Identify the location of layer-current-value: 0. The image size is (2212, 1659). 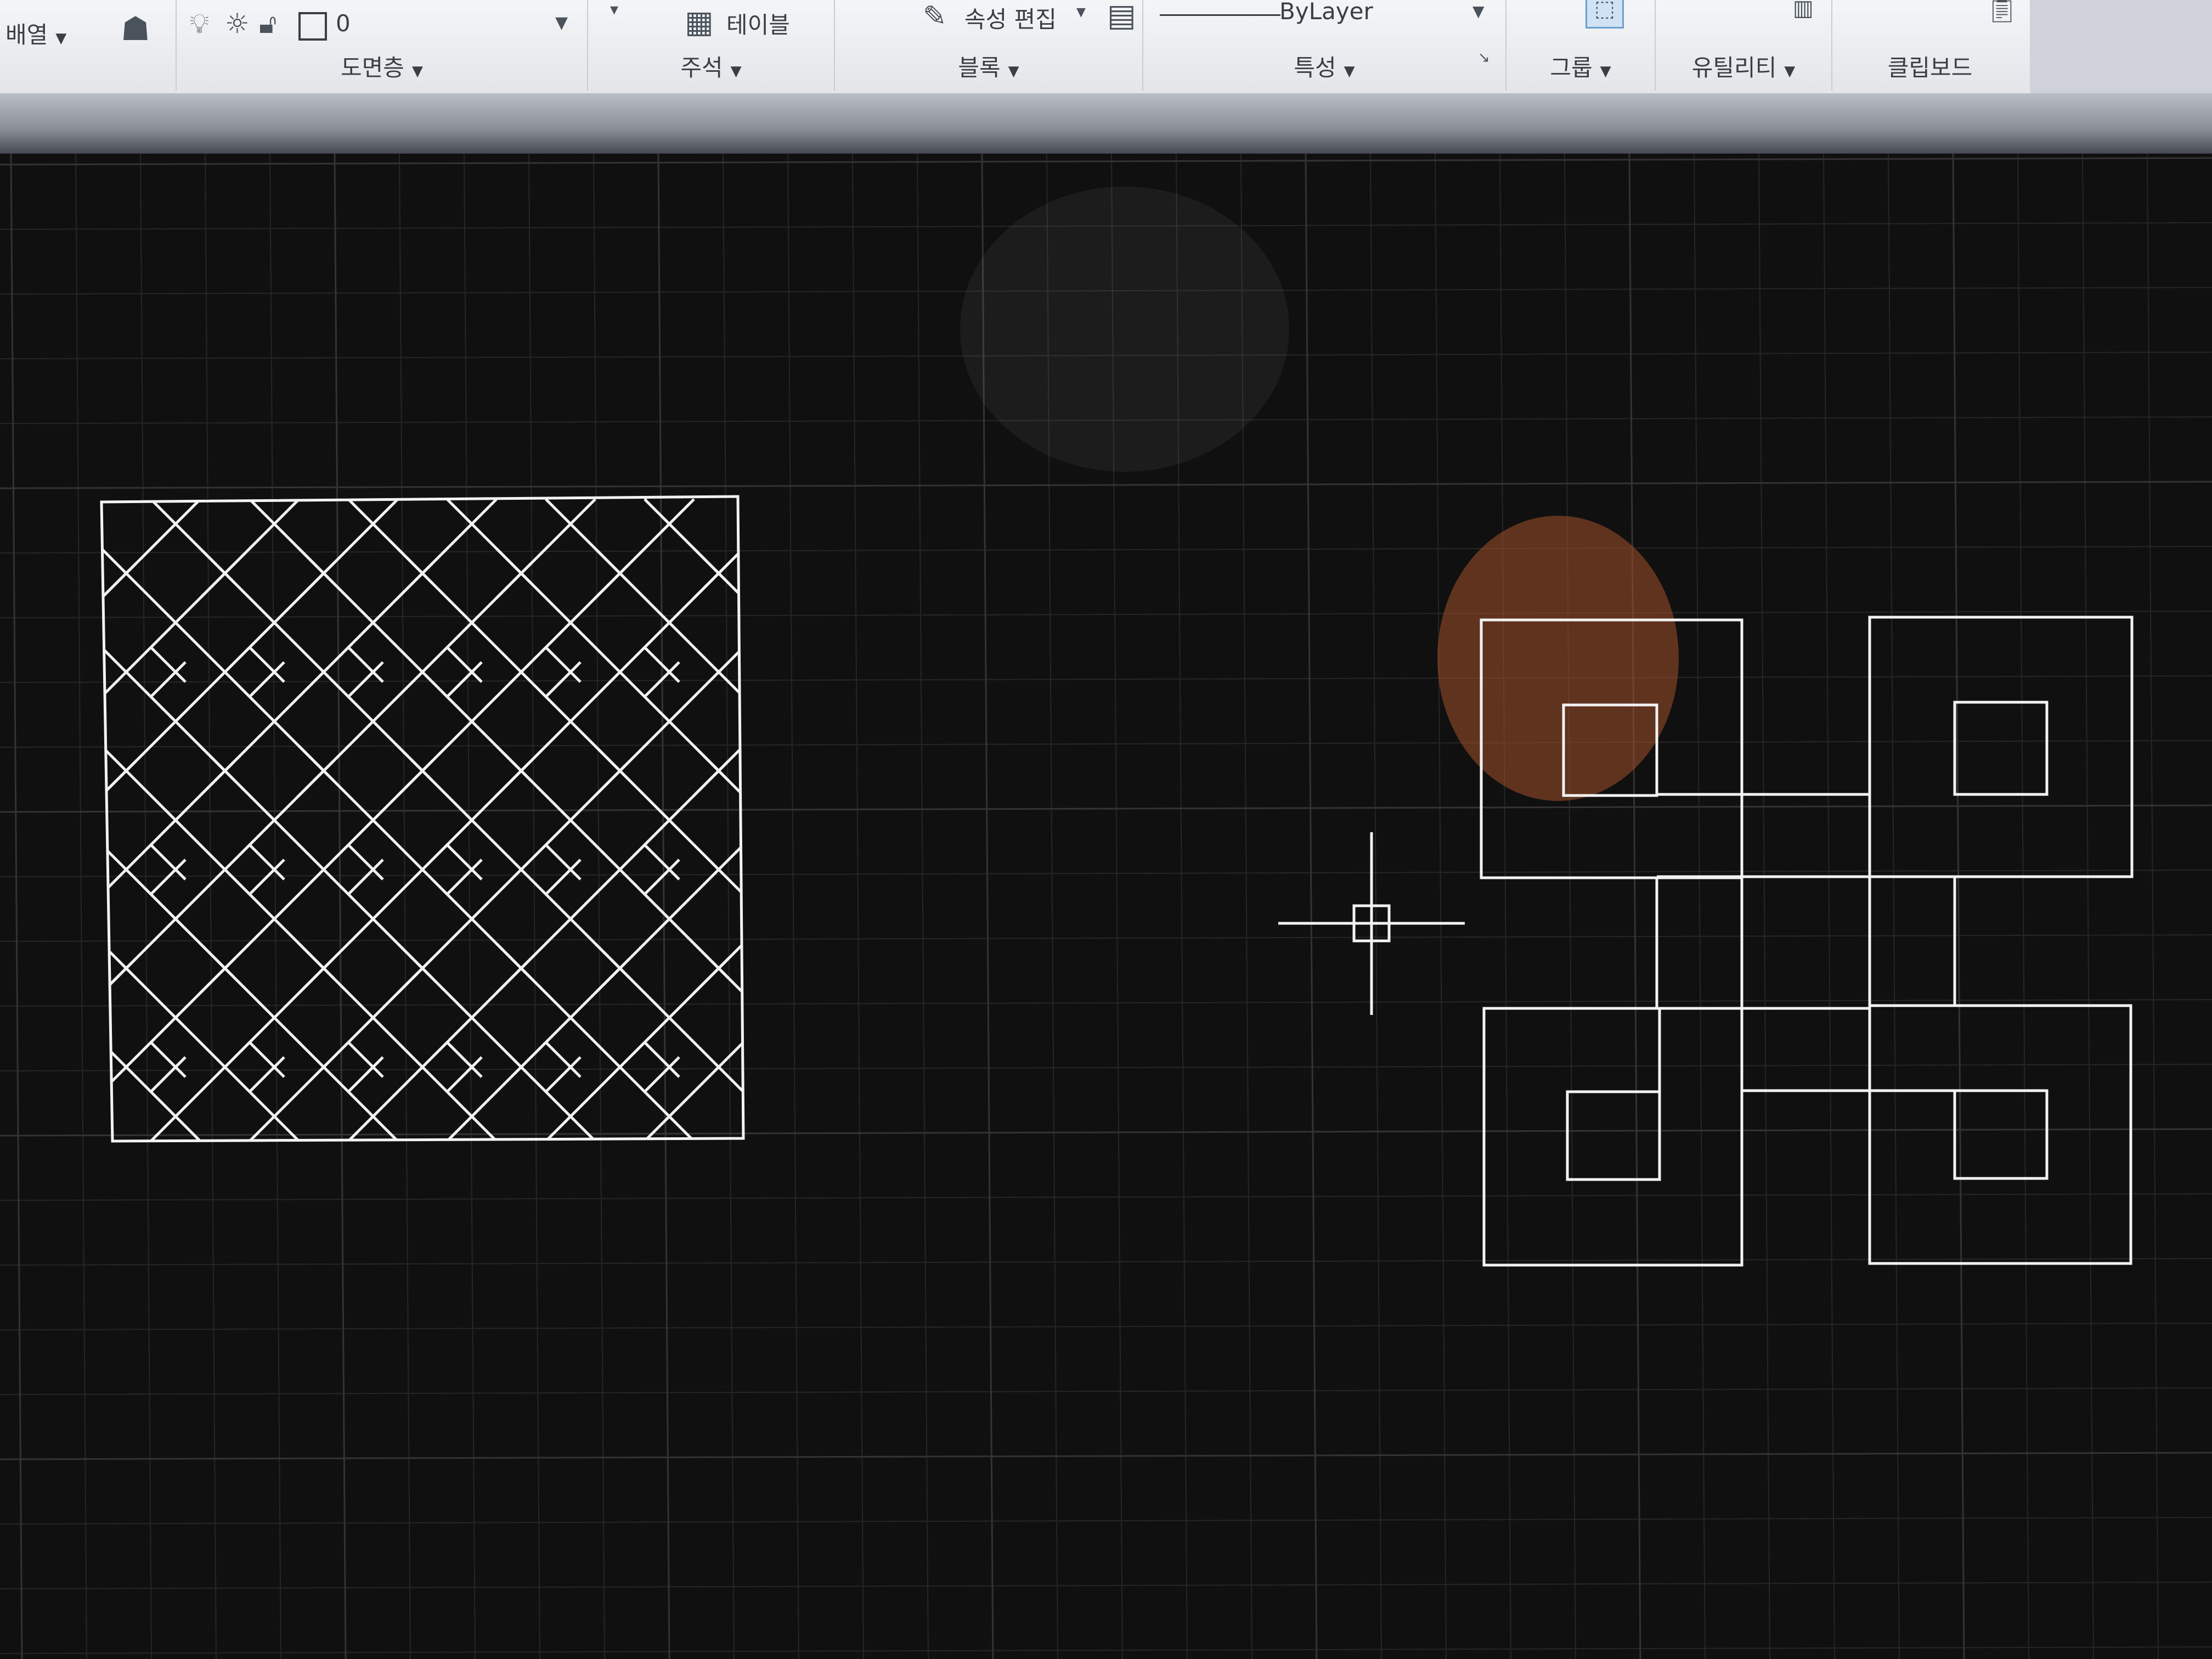
(344, 24).